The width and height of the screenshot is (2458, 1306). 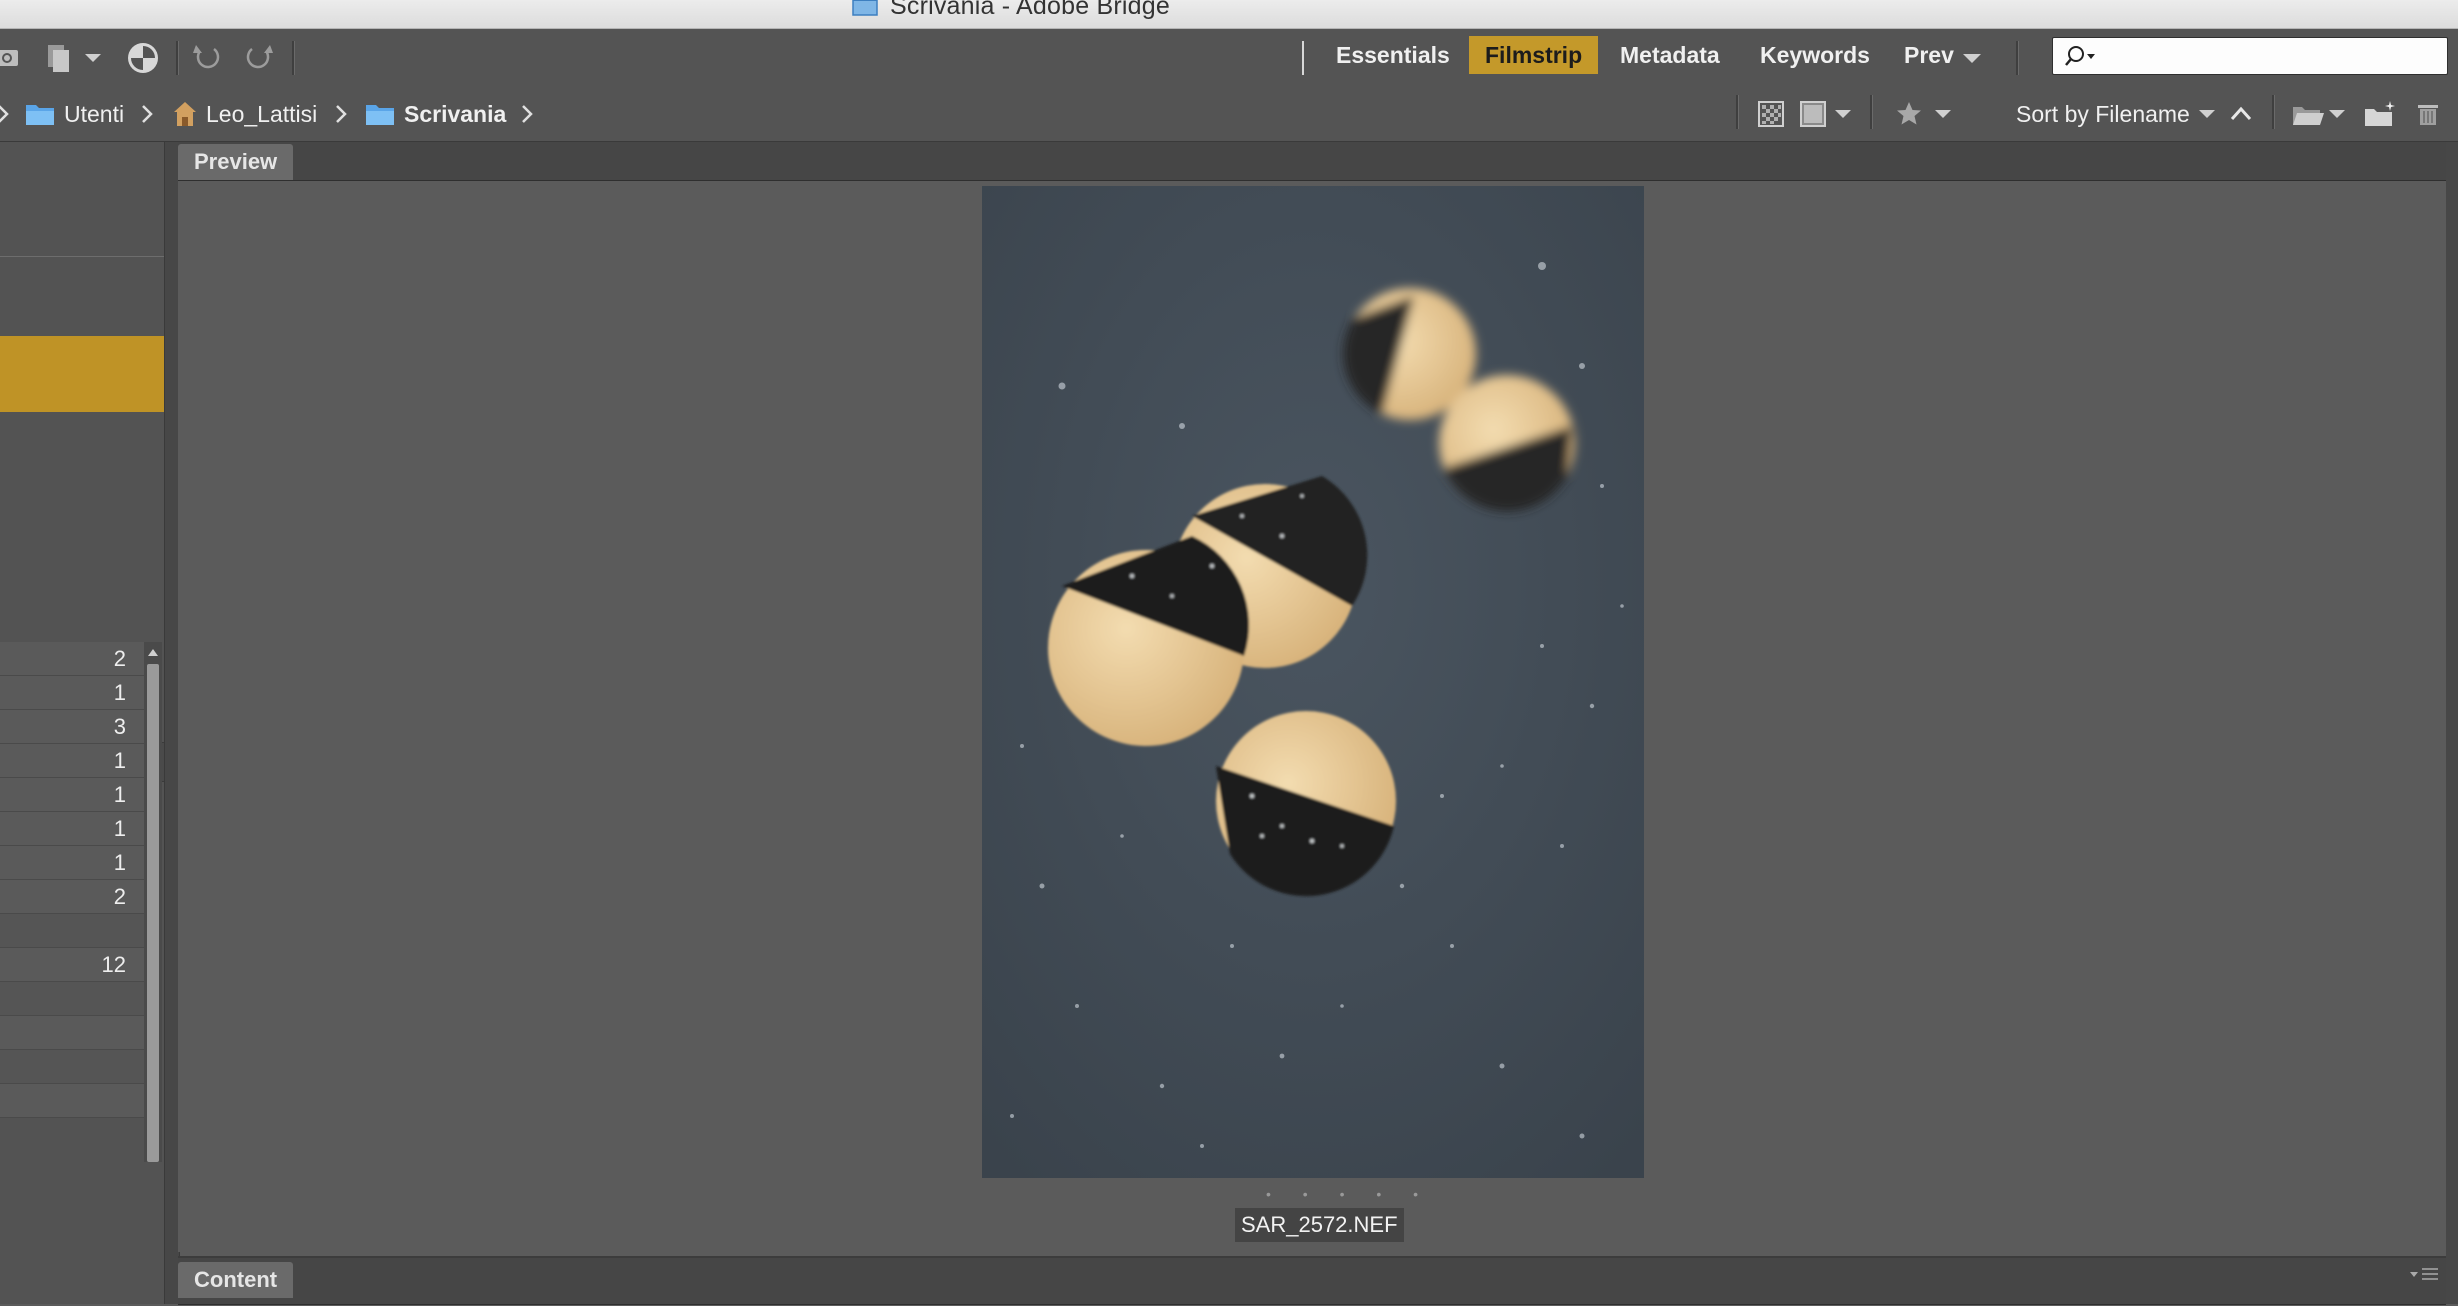 I want to click on breadcrumb-utenti: Utenti, so click(x=74, y=114).